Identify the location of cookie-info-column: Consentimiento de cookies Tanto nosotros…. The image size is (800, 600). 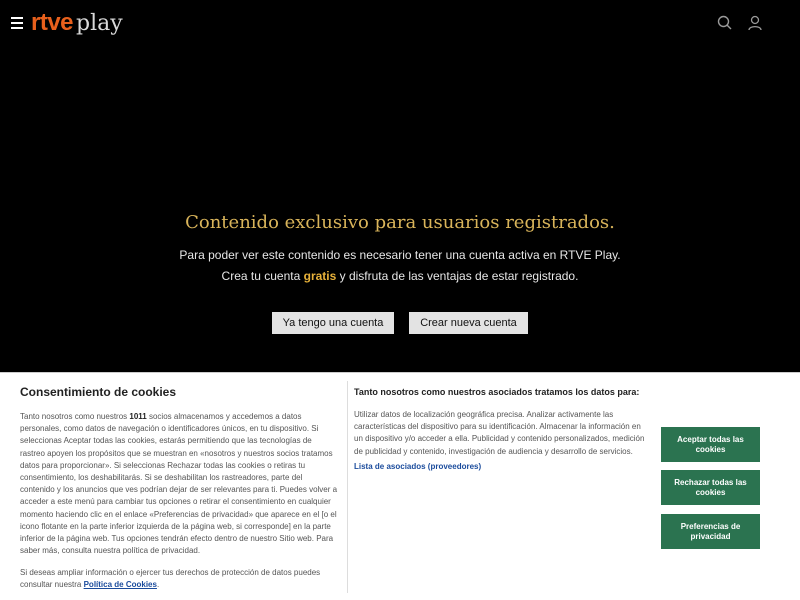
(179, 488).